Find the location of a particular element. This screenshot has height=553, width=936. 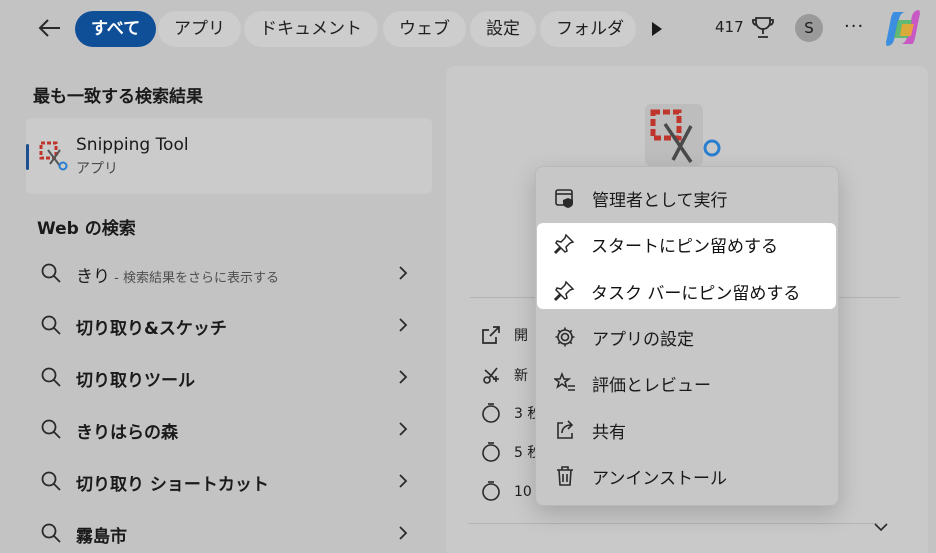

web-result-query: きり is located at coordinates (93, 277).